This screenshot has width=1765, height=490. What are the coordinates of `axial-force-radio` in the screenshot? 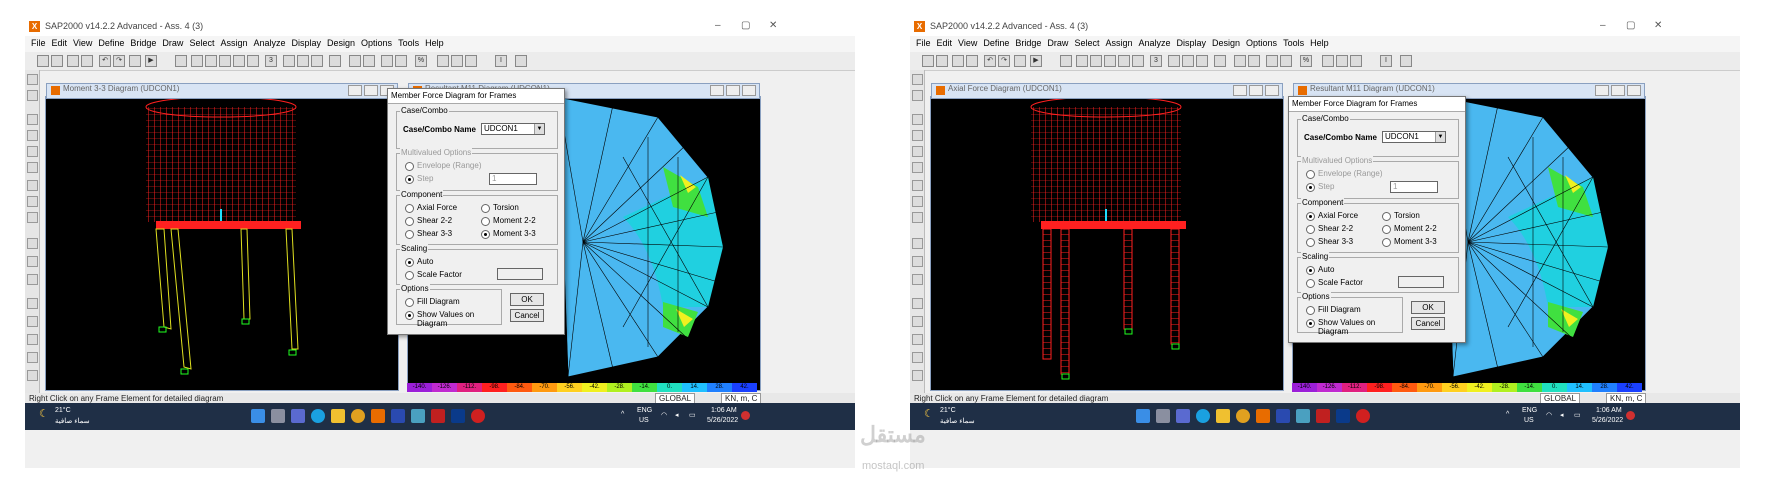 It's located at (409, 208).